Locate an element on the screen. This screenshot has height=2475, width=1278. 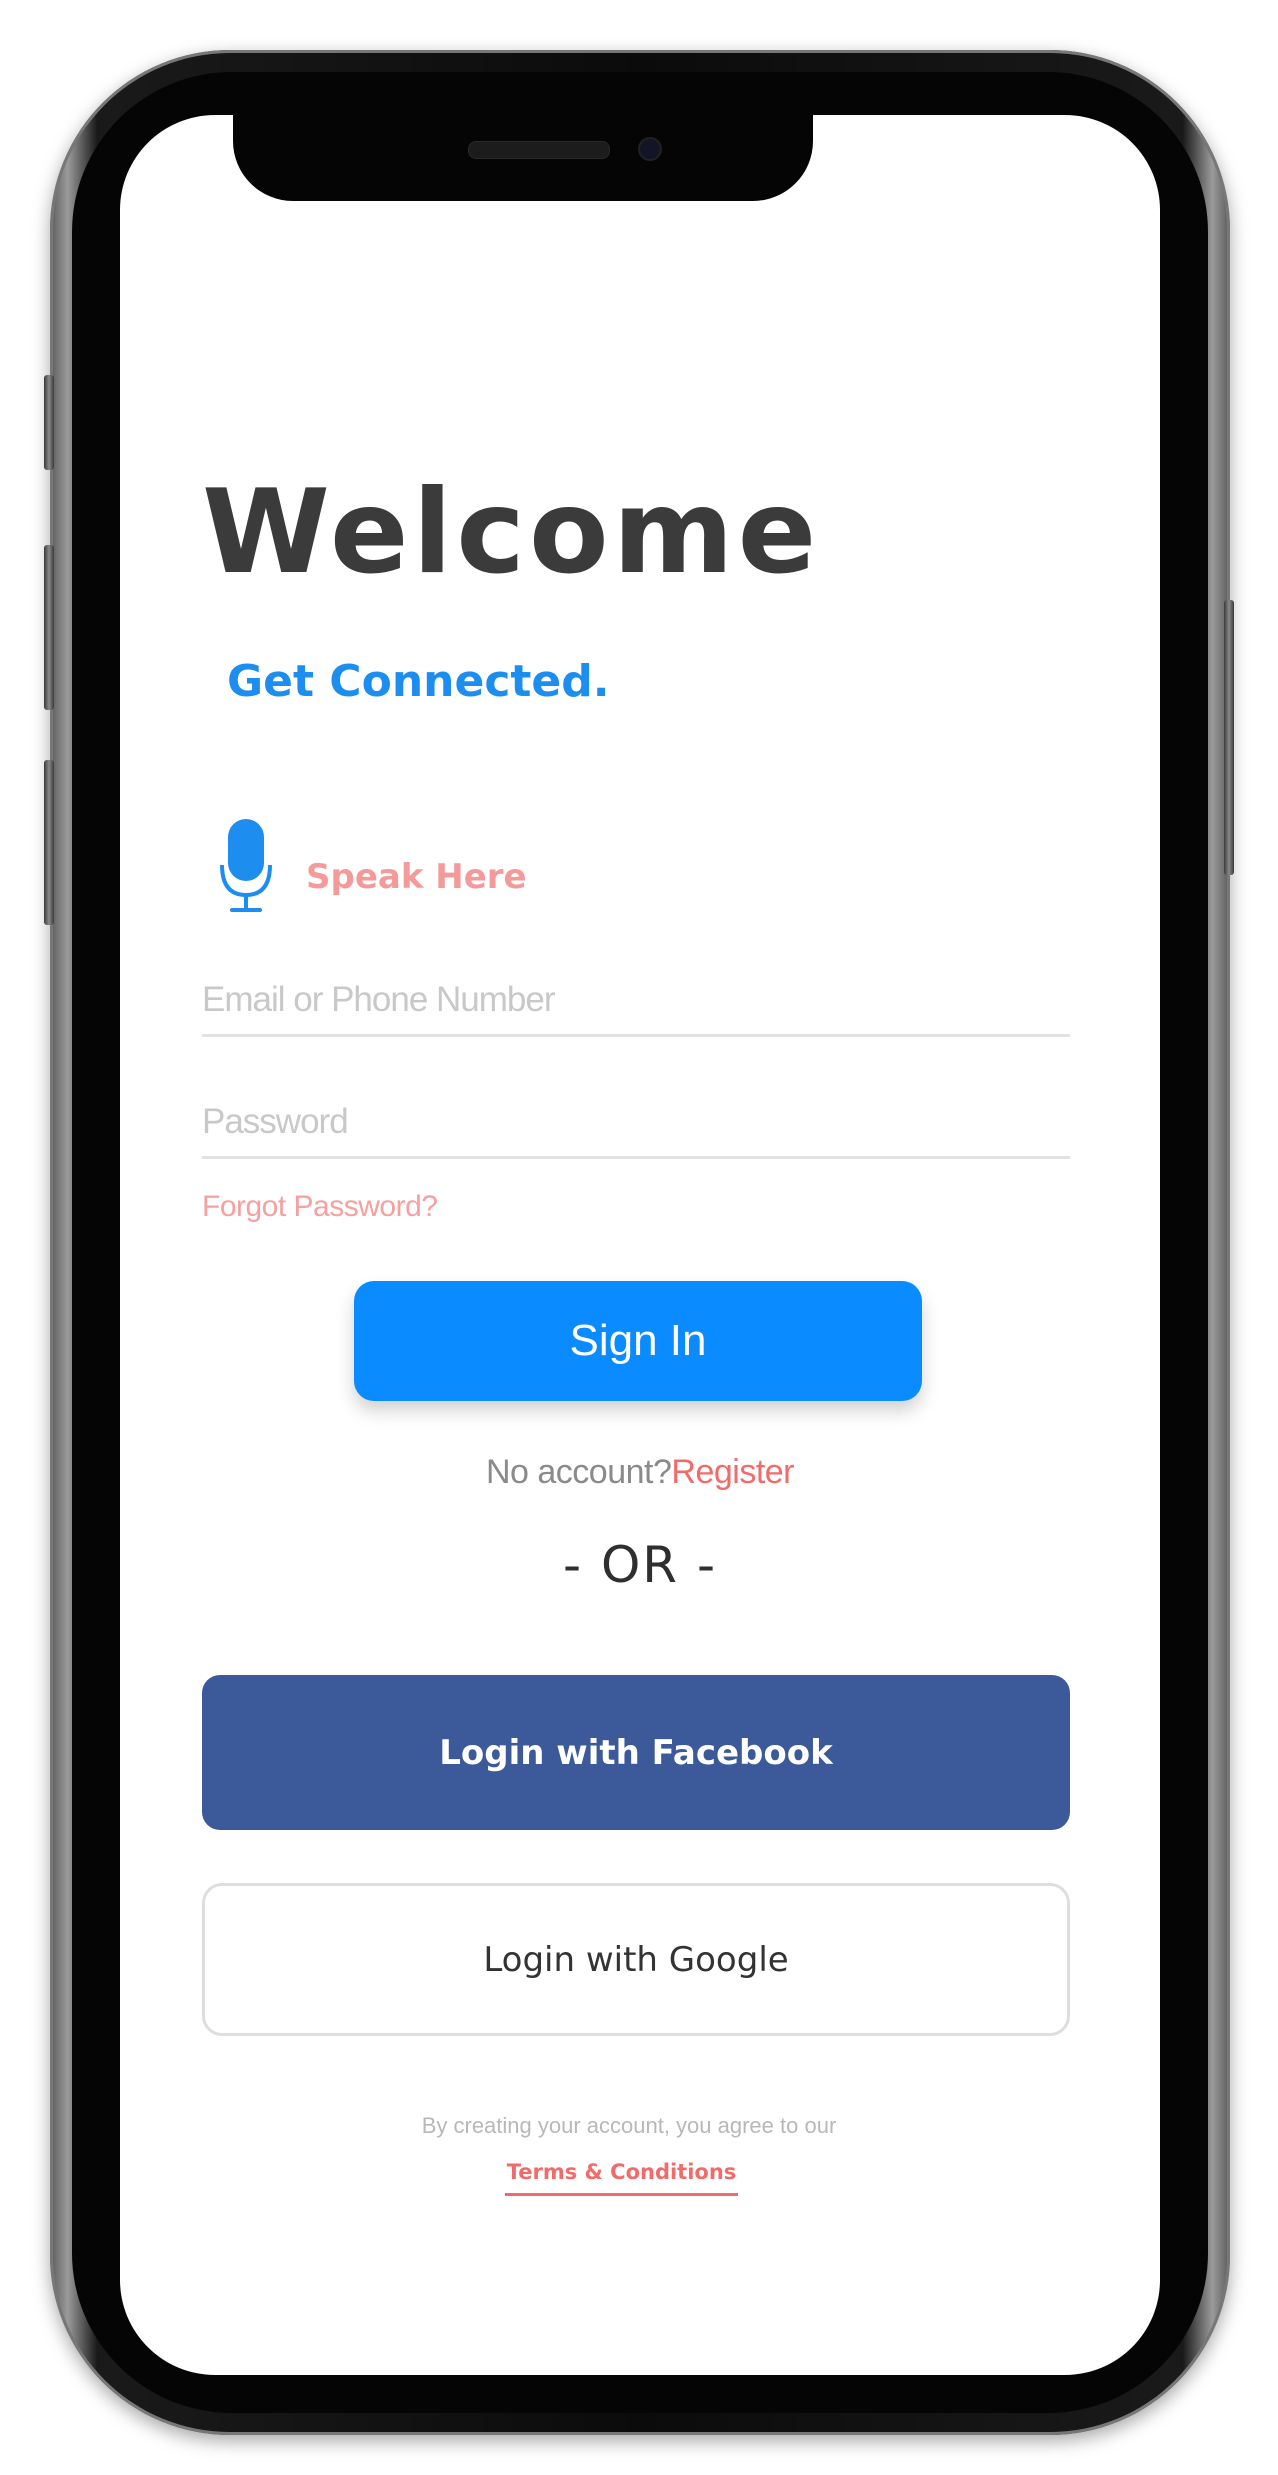
register-prompt: No account?Register is located at coordinates (640, 1472).